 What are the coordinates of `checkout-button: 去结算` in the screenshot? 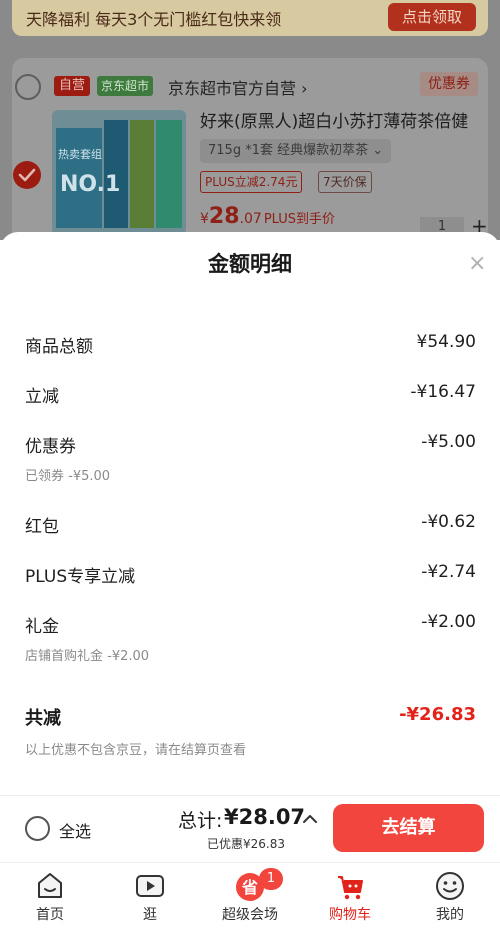 It's located at (408, 828).